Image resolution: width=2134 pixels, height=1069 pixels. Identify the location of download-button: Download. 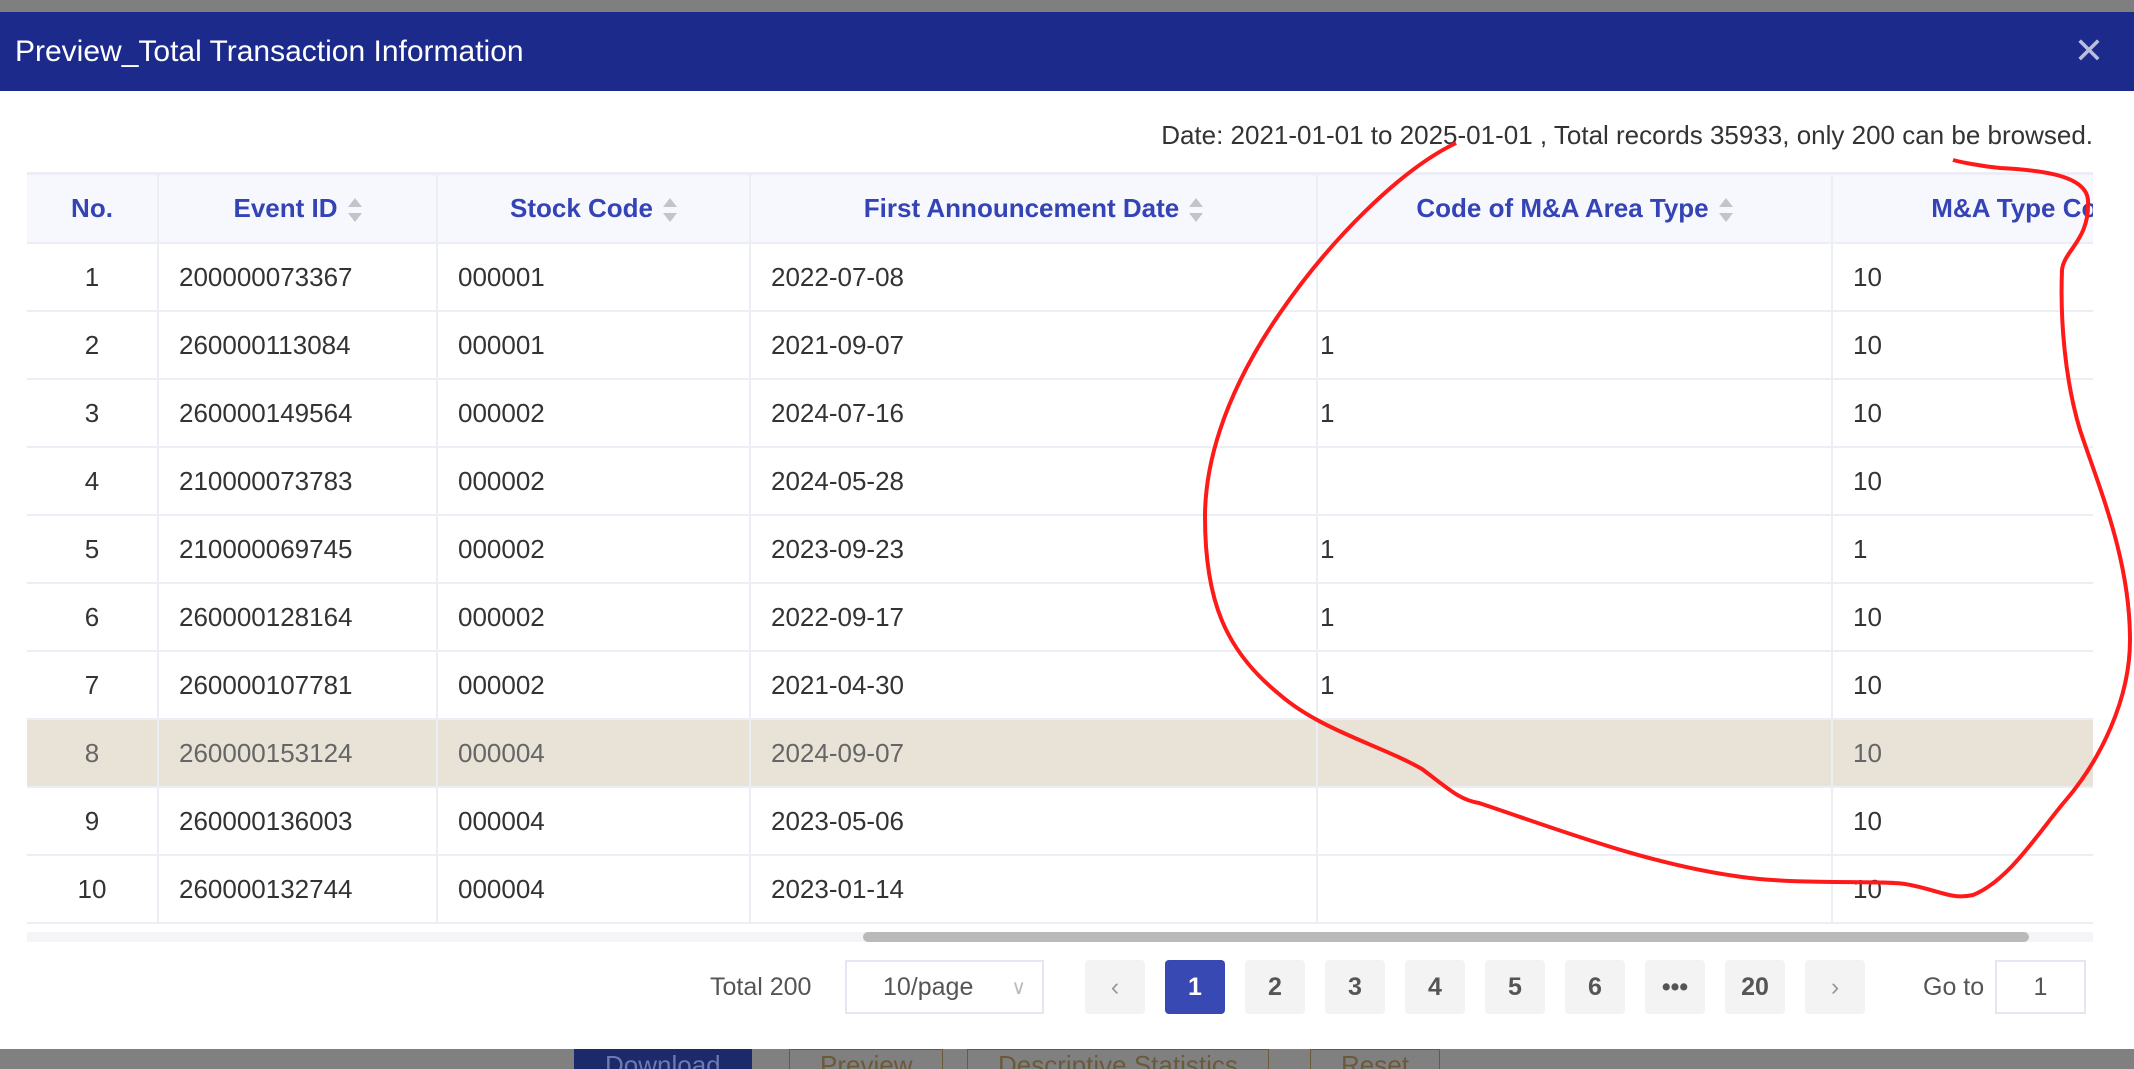
(663, 1059).